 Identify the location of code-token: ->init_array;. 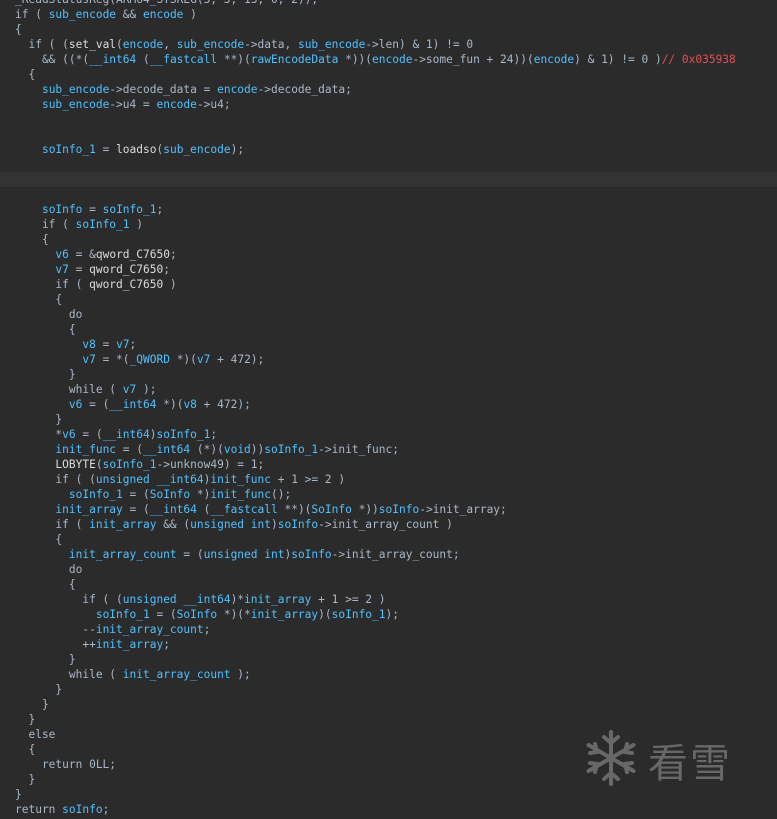
(463, 509).